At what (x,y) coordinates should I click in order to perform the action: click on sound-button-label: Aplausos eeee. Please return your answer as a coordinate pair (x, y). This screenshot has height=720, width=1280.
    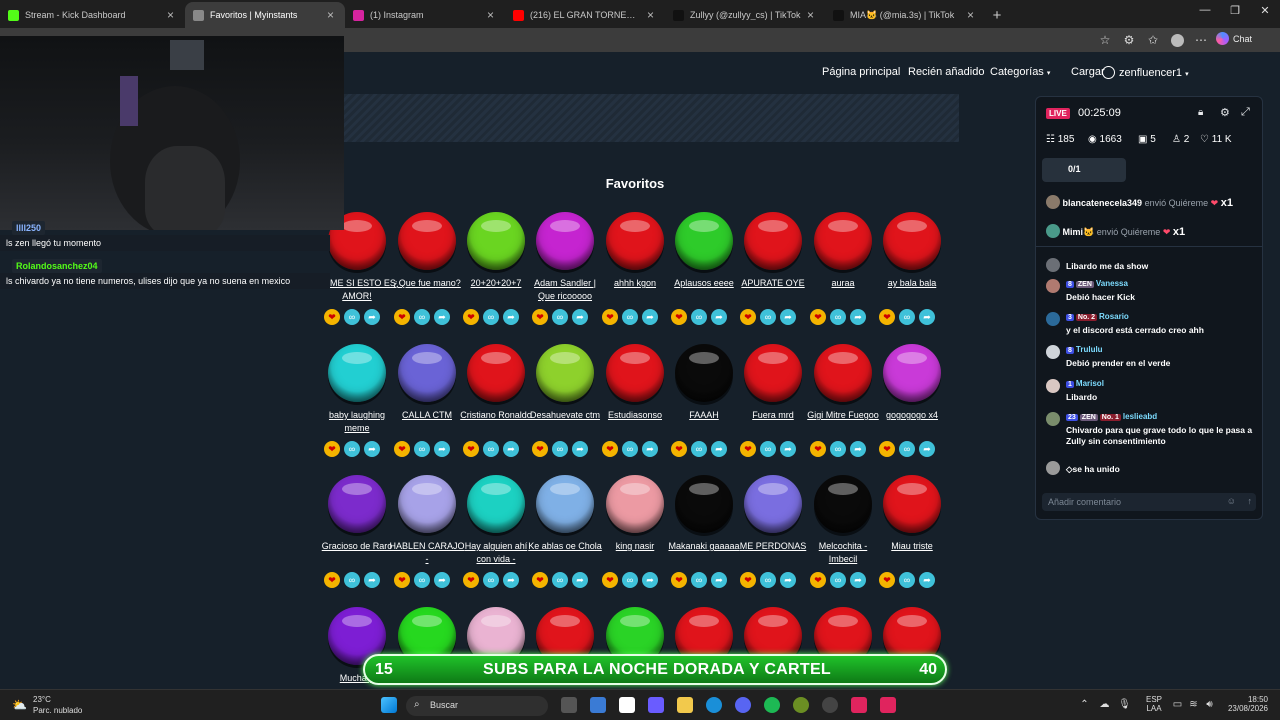
    Looking at the image, I should click on (704, 291).